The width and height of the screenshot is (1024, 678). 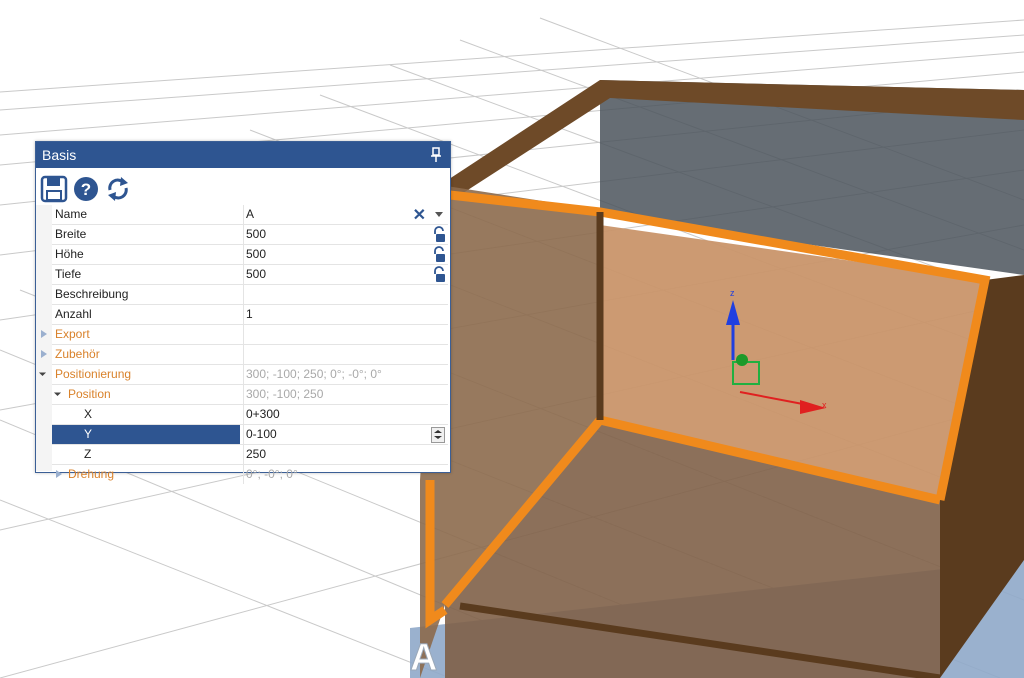 I want to click on property-label: Breite, so click(x=71, y=234).